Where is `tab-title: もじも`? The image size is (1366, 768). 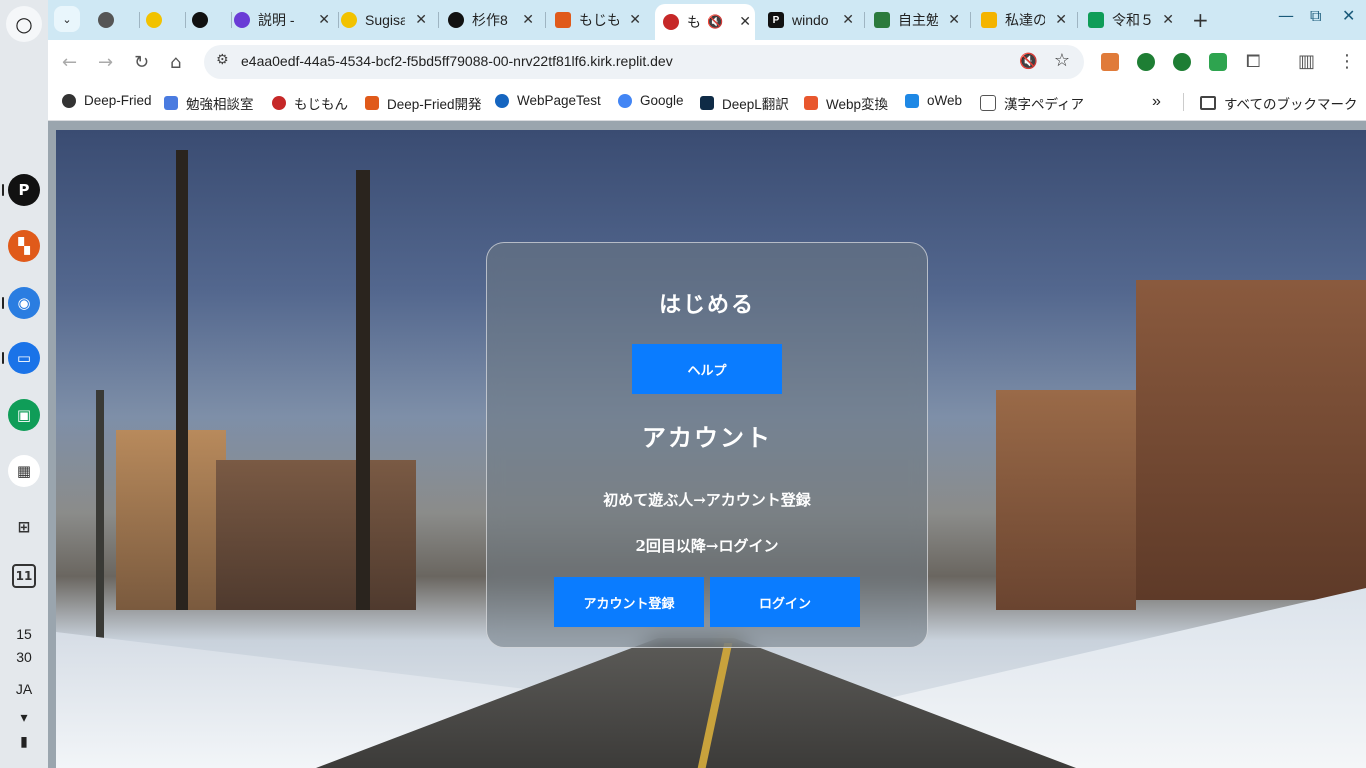 tab-title: もじも is located at coordinates (599, 20).